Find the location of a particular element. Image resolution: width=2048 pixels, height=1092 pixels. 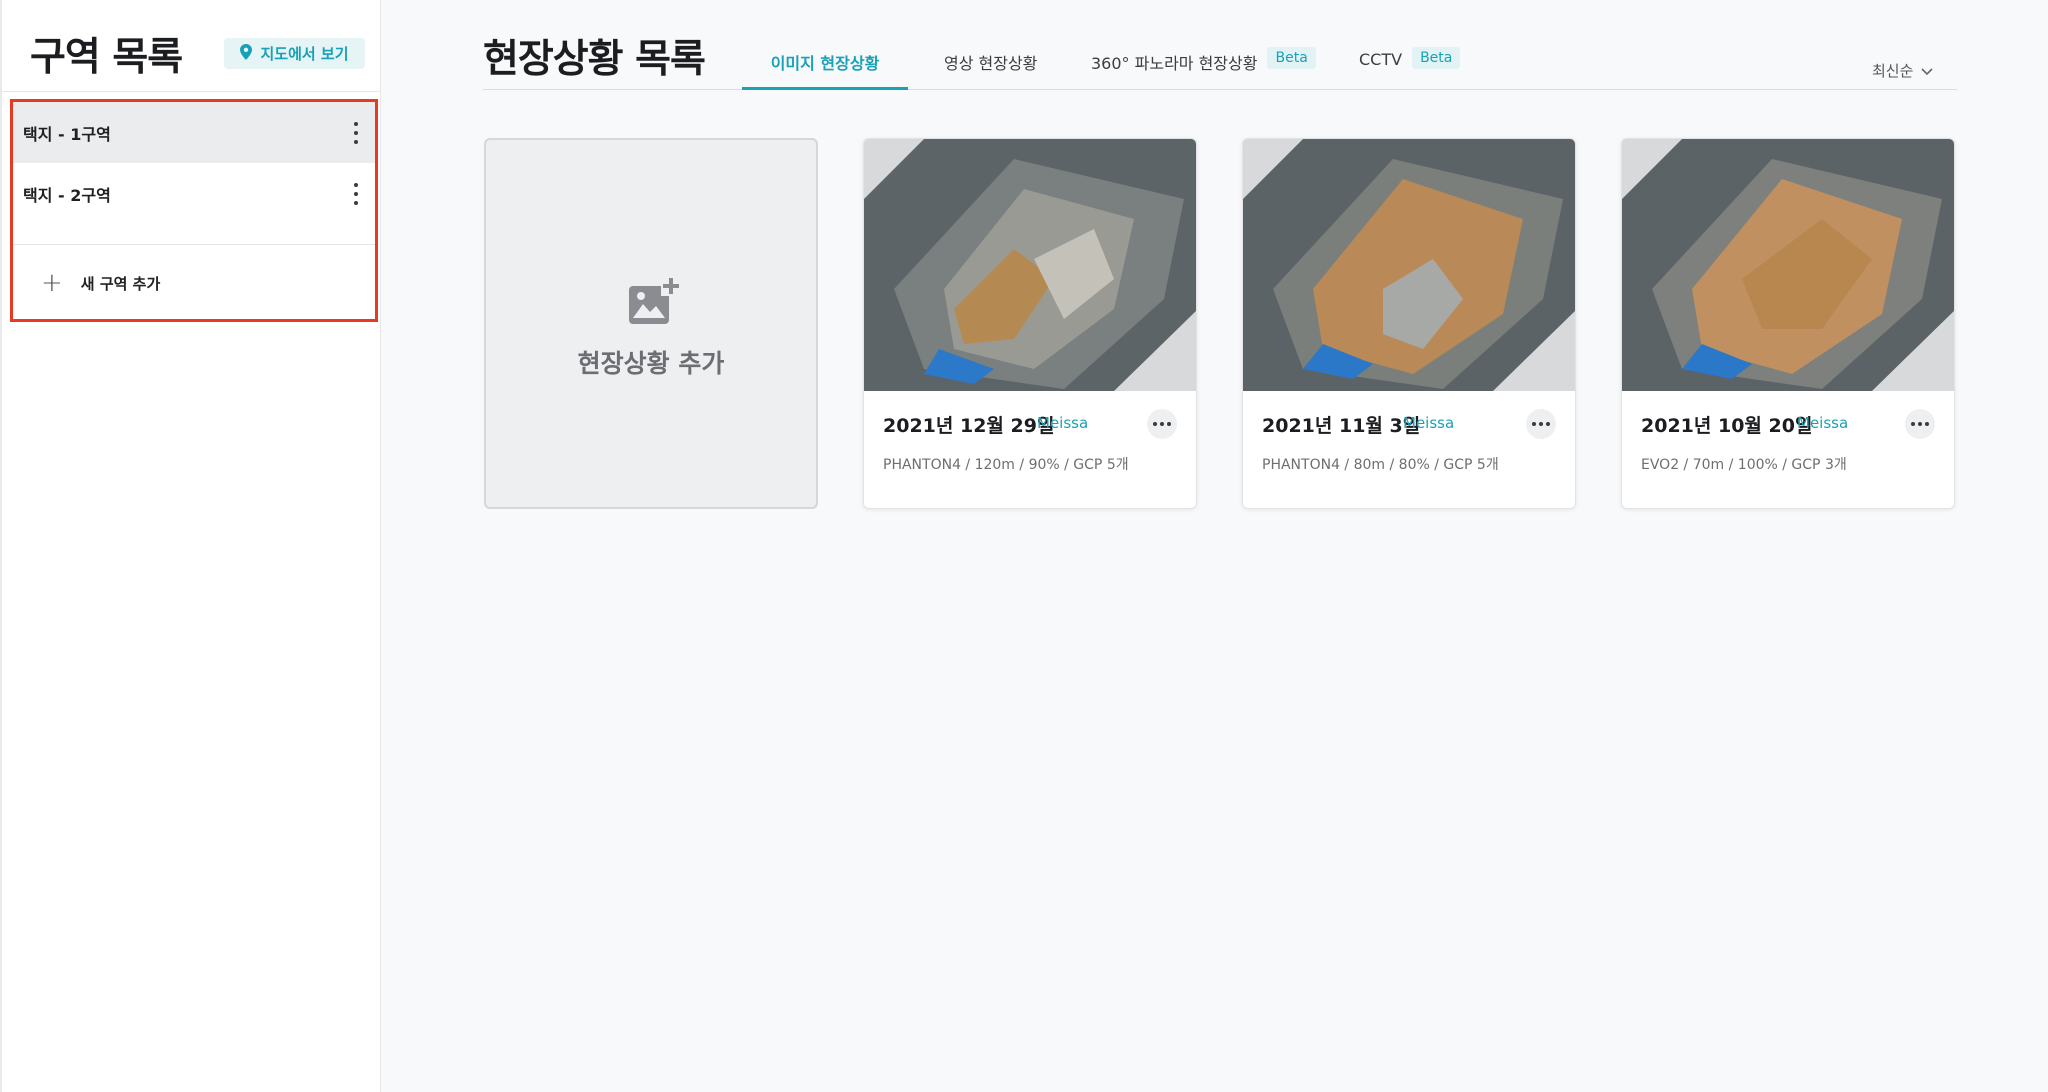

zone-label: 택지 - 2구역 is located at coordinates (67, 195).